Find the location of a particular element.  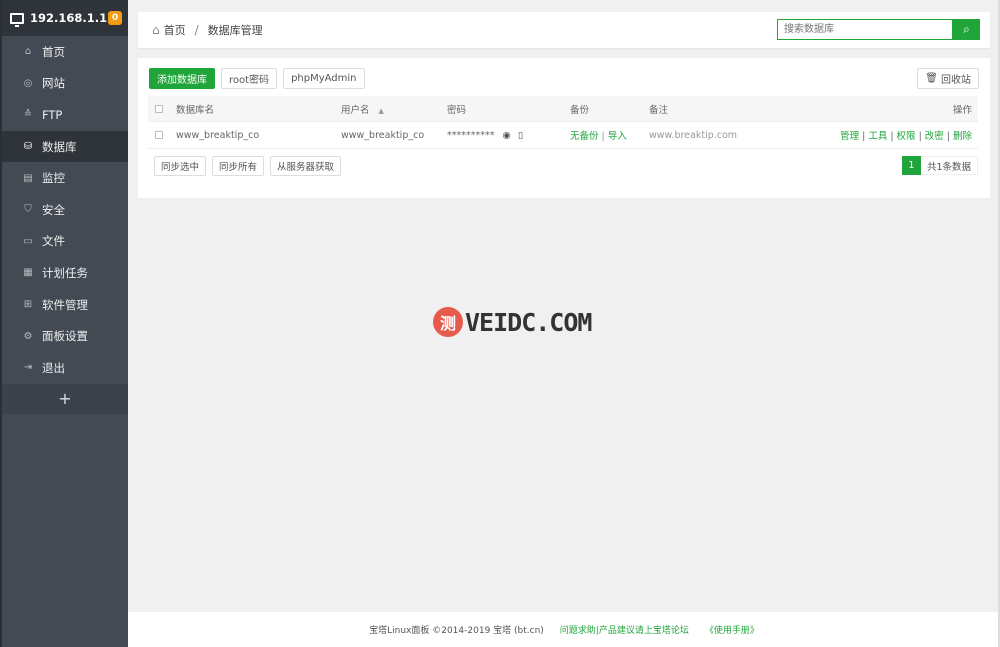

forum-link: 问题求助|产品建议请上宝塔论坛 is located at coordinates (624, 629).